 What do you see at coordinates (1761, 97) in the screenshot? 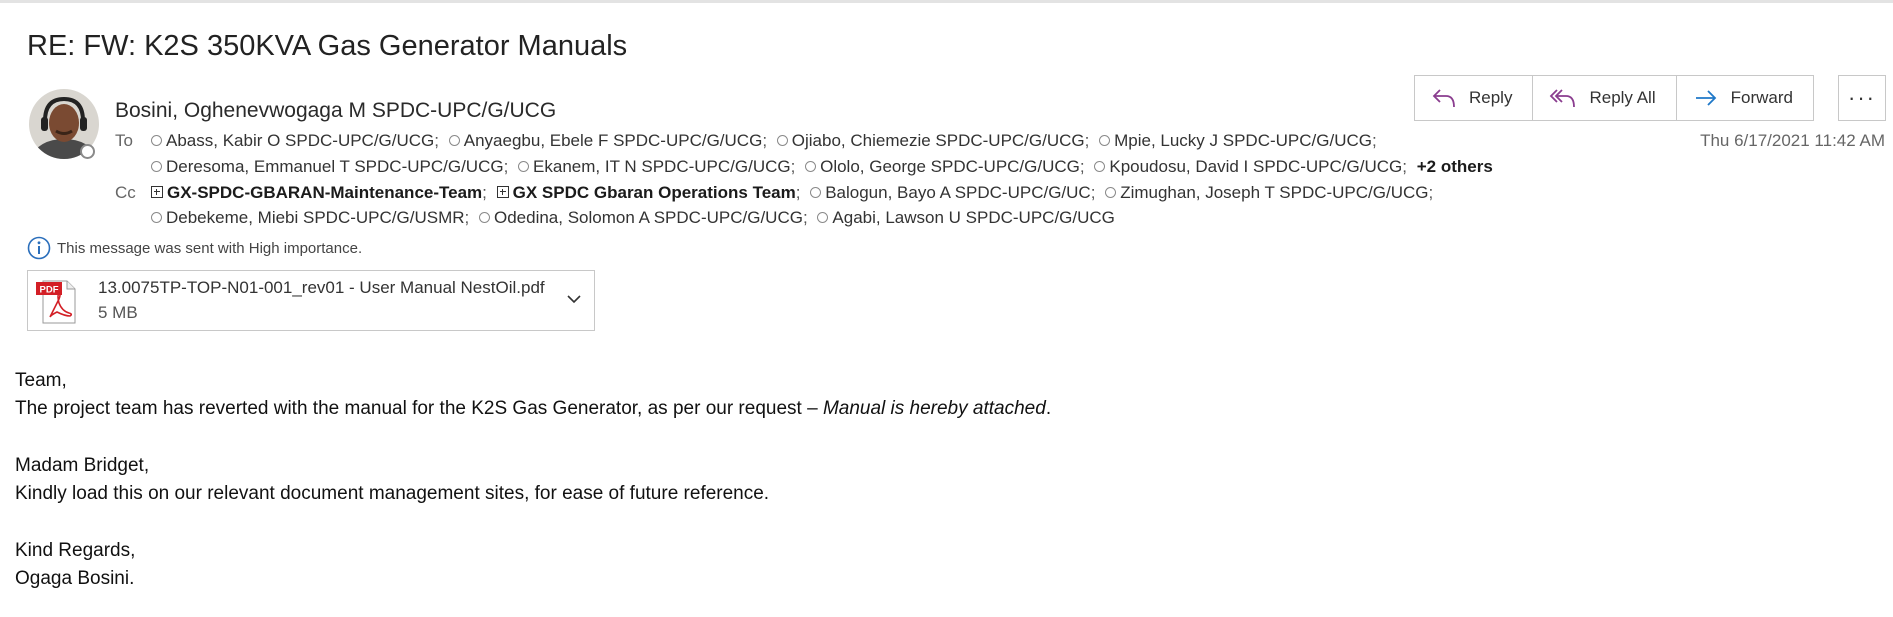
I see `forward-label: Forward` at bounding box center [1761, 97].